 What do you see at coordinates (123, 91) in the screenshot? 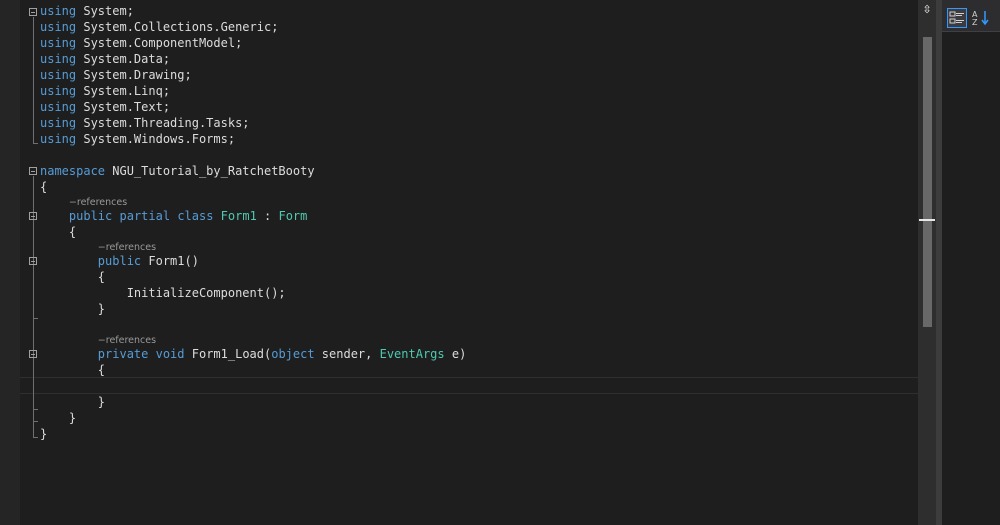
I see `code-token: System.Linq;` at bounding box center [123, 91].